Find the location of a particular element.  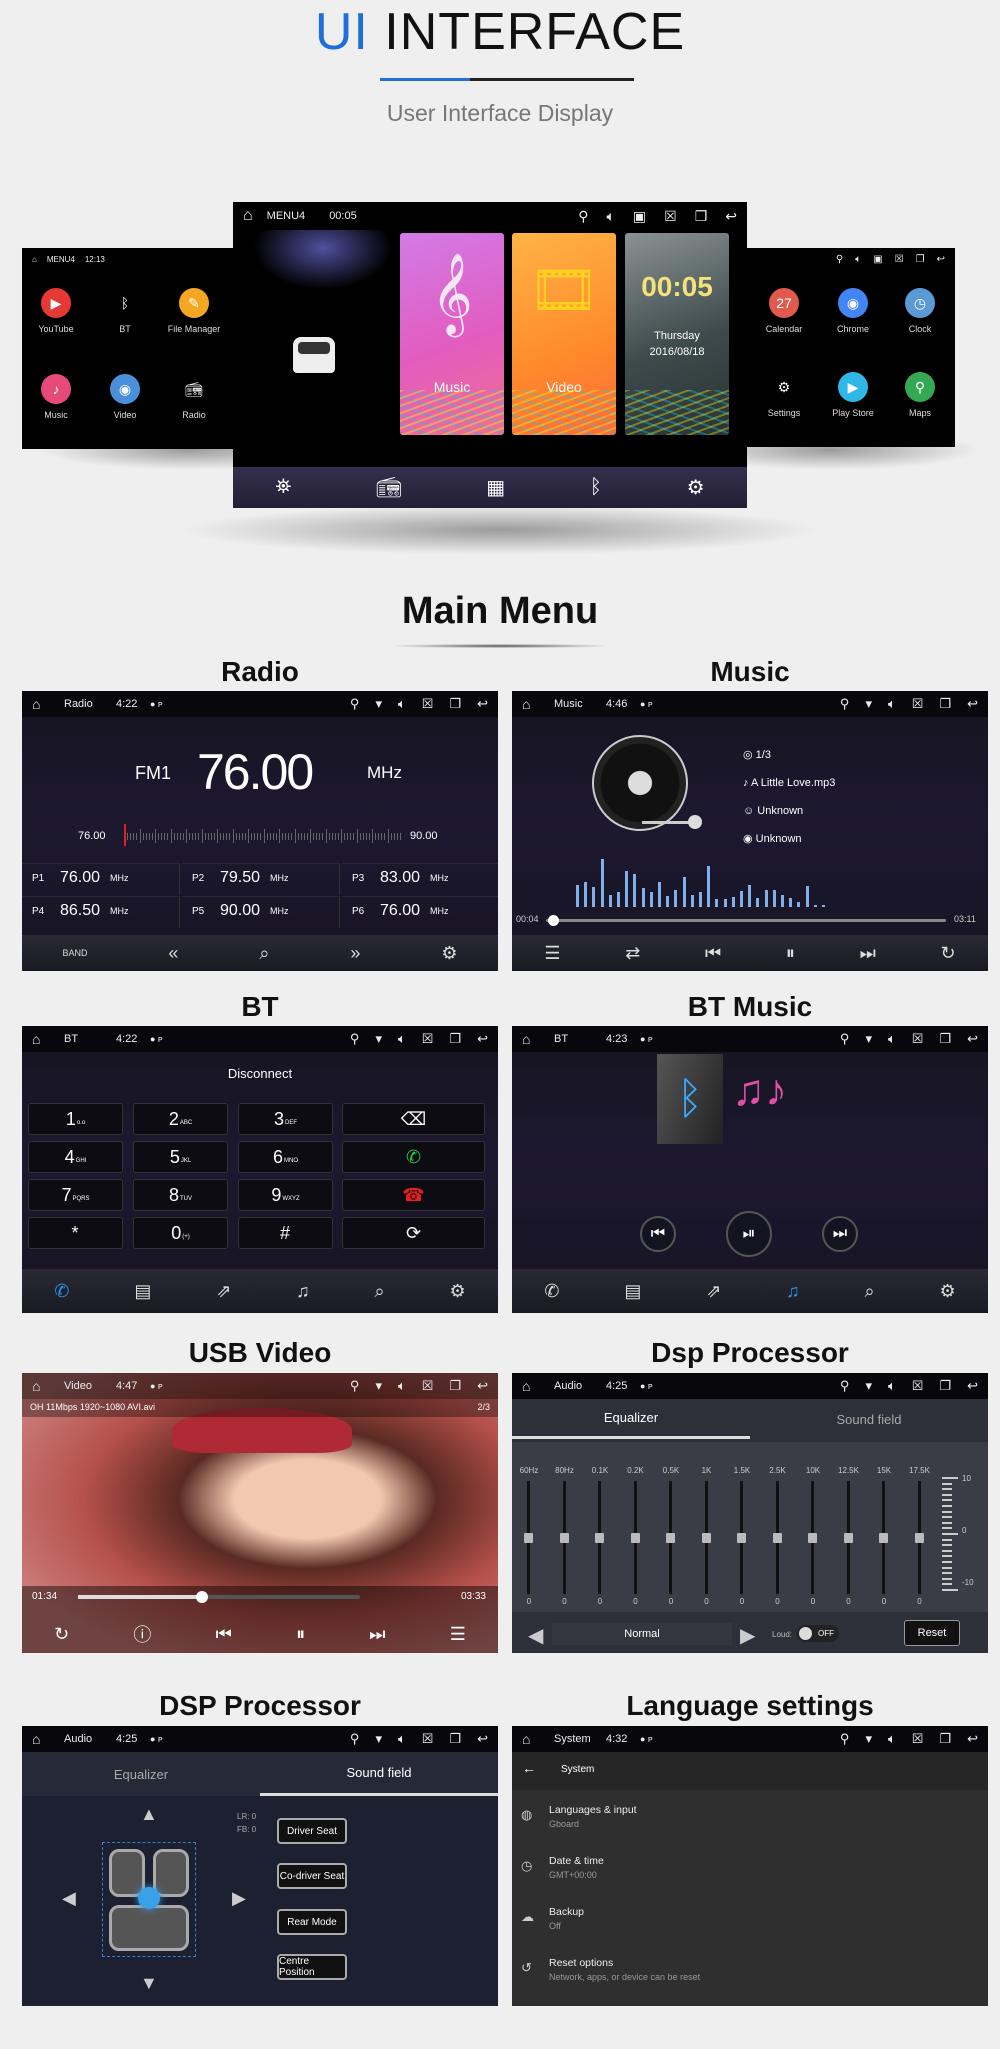

car-image is located at coordinates (313, 352).